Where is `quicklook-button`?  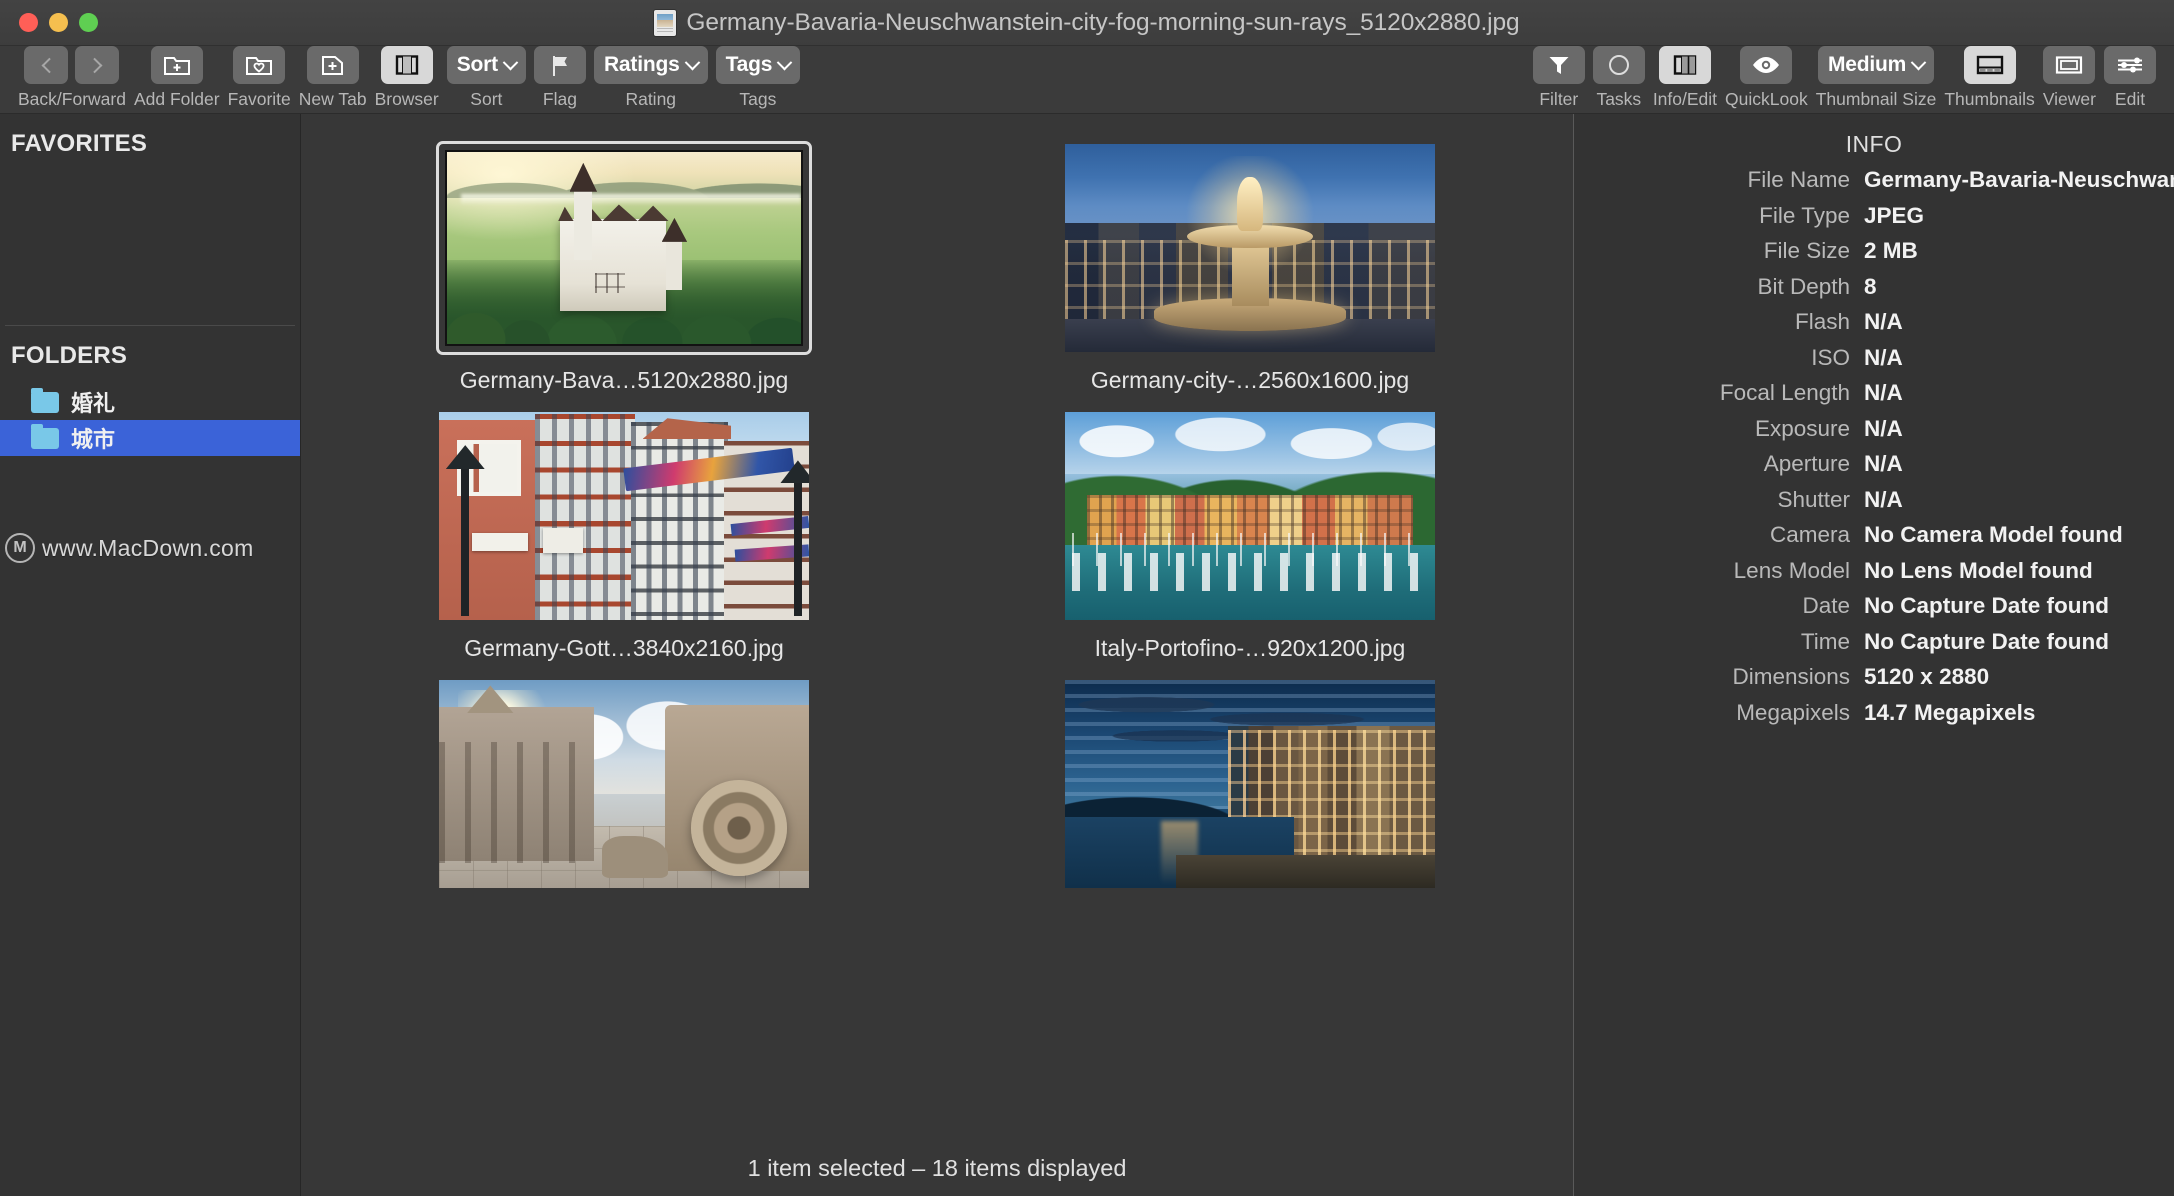 quicklook-button is located at coordinates (1766, 65).